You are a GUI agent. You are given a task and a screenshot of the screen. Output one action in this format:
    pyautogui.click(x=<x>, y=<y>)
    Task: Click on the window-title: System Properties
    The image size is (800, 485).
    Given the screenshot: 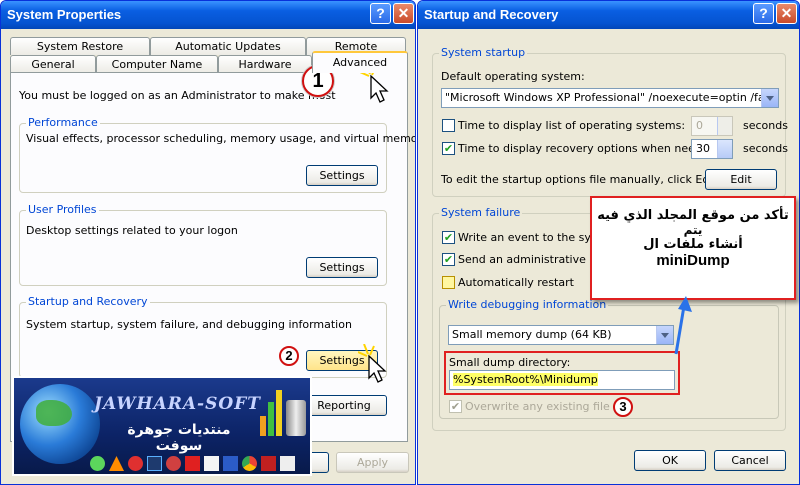 What is the action you would take?
    pyautogui.click(x=64, y=14)
    